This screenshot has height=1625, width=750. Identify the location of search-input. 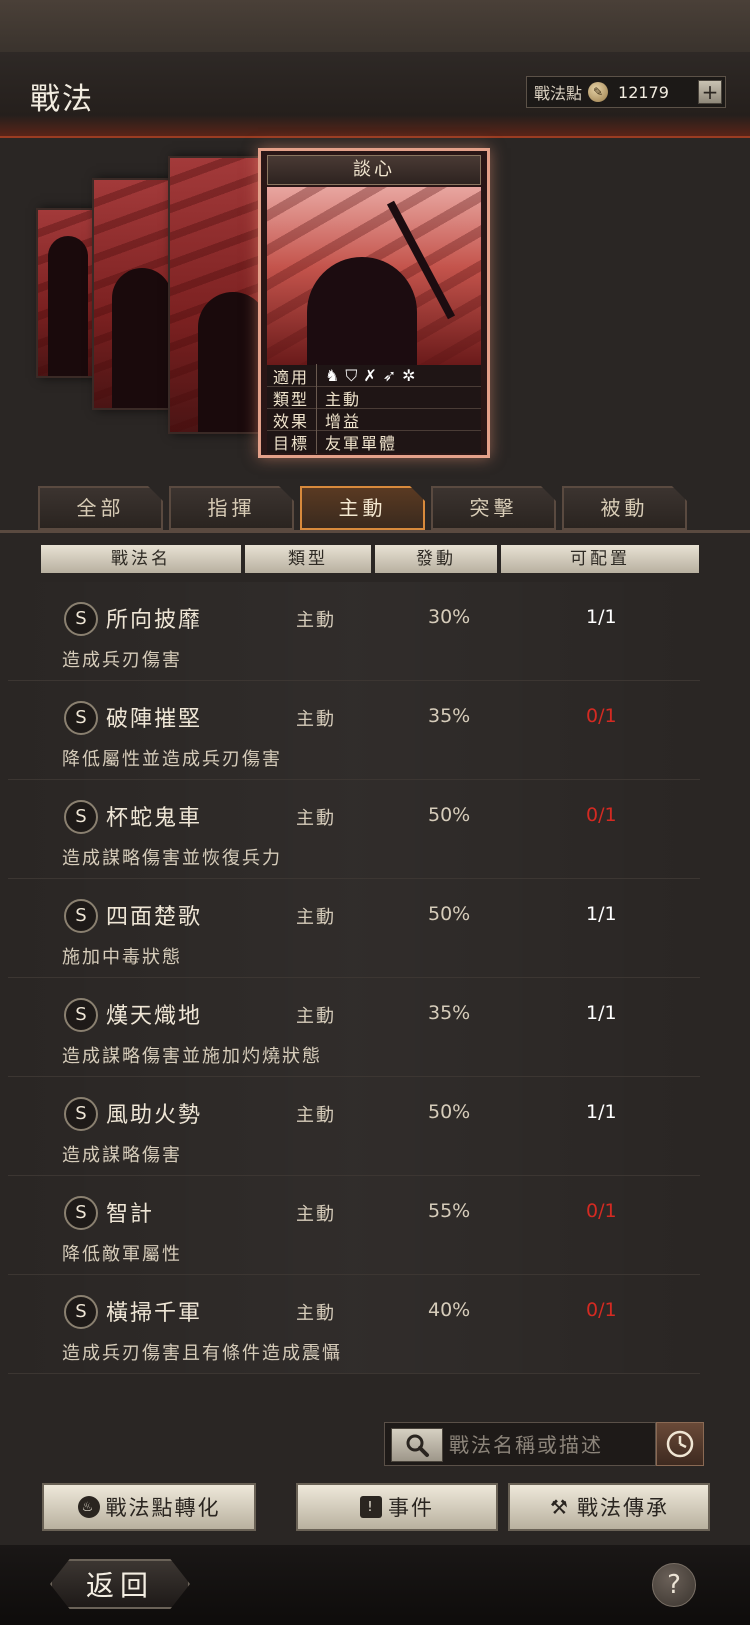
(549, 1445).